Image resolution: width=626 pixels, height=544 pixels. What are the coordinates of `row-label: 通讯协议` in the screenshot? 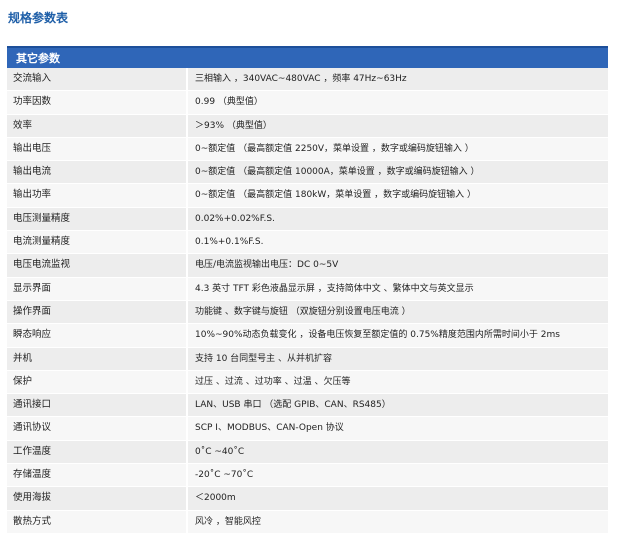 It's located at (97, 428).